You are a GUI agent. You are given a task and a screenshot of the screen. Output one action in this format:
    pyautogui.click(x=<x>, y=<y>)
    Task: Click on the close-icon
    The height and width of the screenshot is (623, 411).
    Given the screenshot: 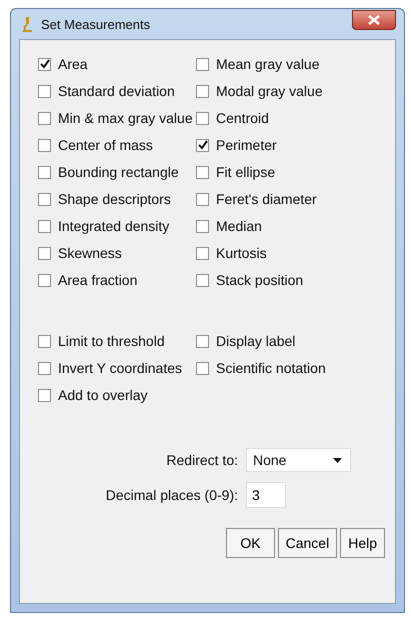 What is the action you would take?
    pyautogui.click(x=374, y=20)
    